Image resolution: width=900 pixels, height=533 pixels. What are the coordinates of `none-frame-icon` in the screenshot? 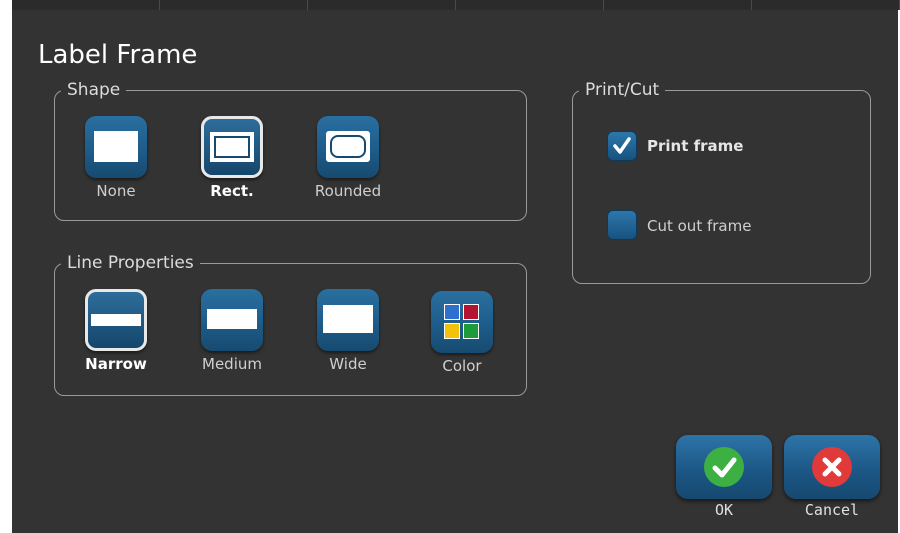 It's located at (116, 147).